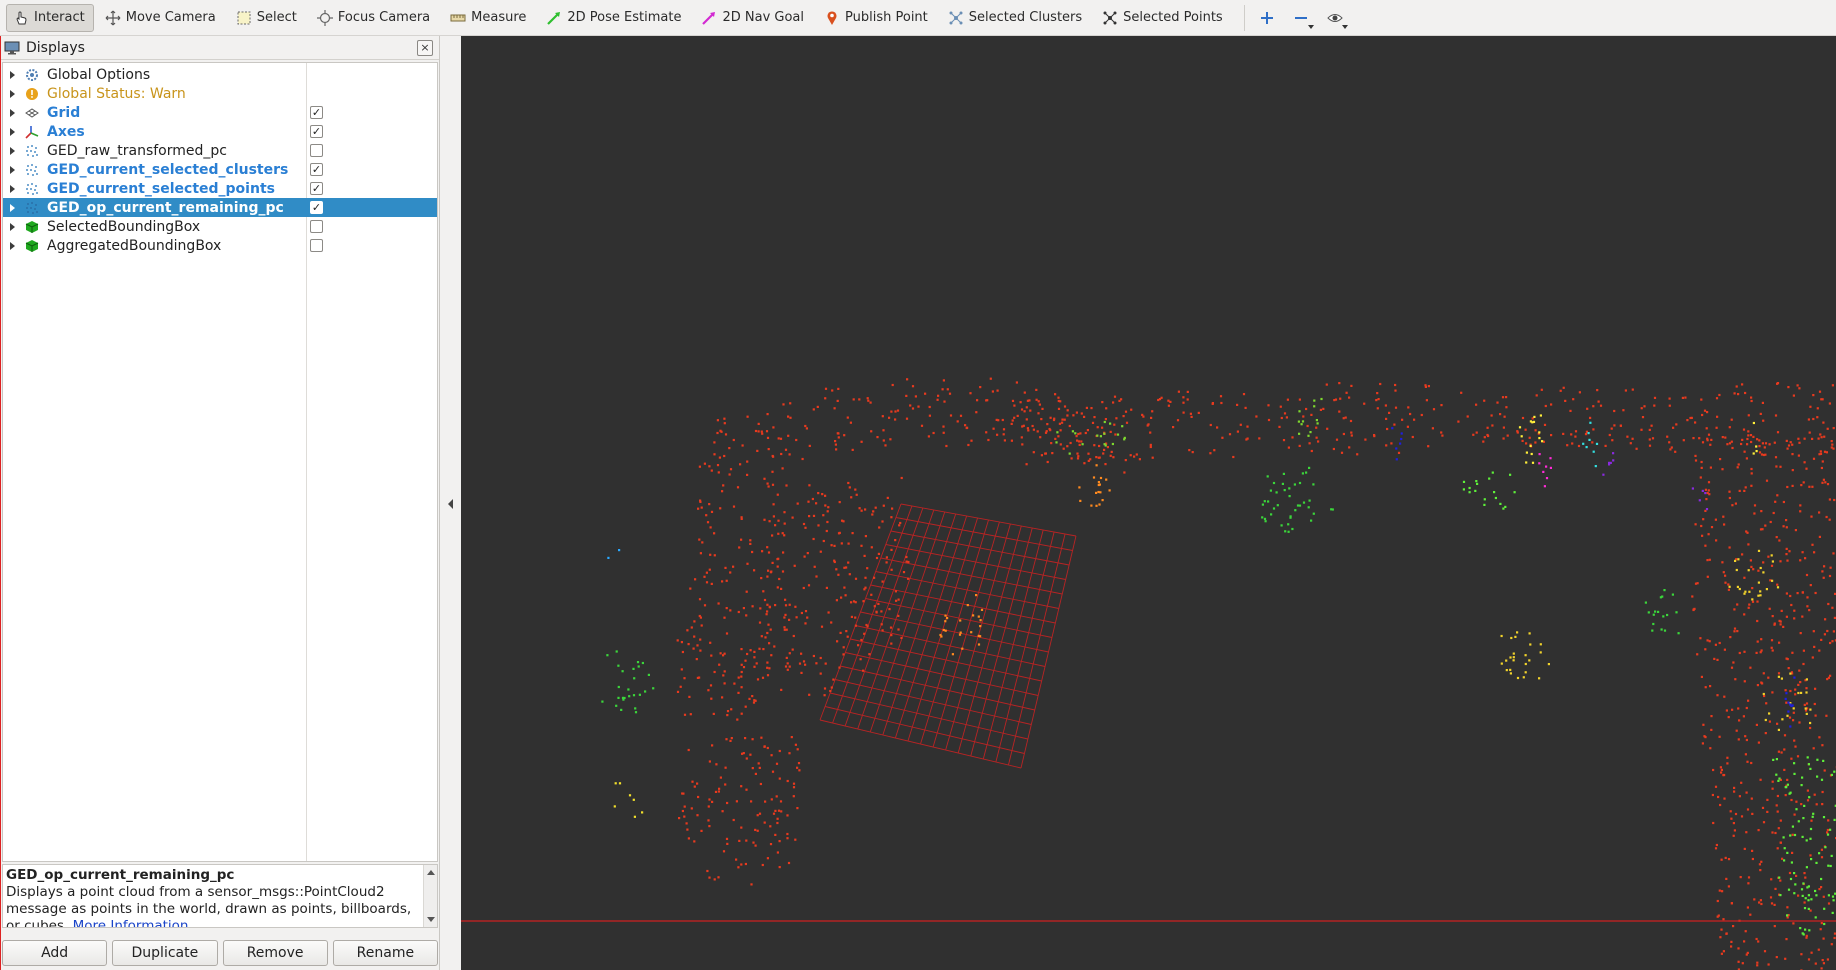 The width and height of the screenshot is (1836, 970). I want to click on add-button: Add, so click(55, 953).